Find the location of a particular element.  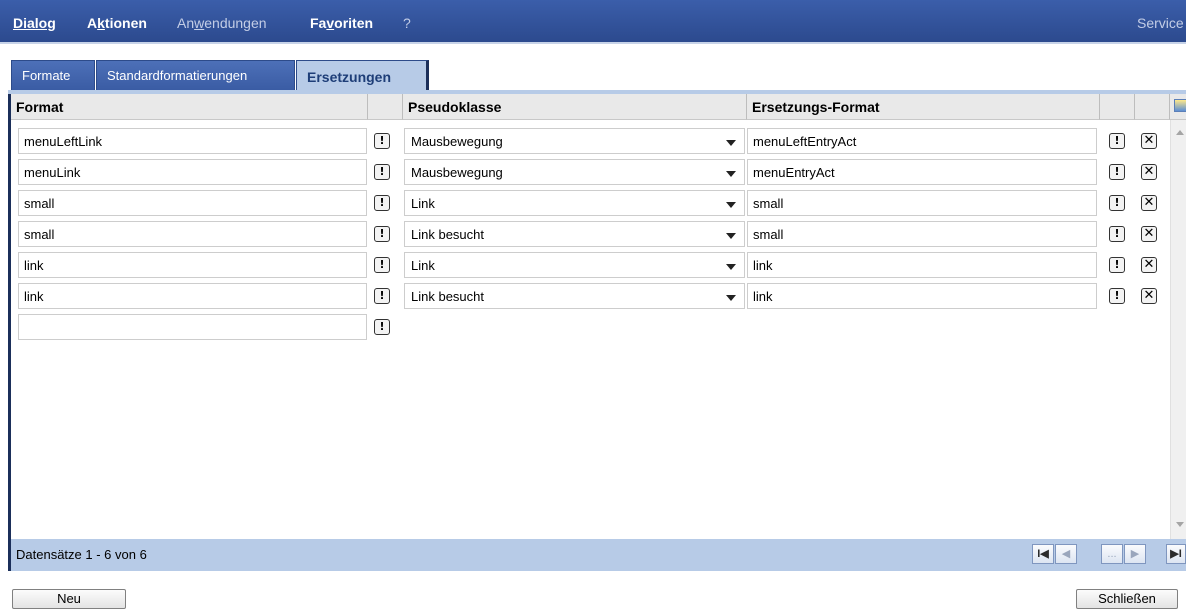

menu-aktionen: Aktionen is located at coordinates (117, 23).